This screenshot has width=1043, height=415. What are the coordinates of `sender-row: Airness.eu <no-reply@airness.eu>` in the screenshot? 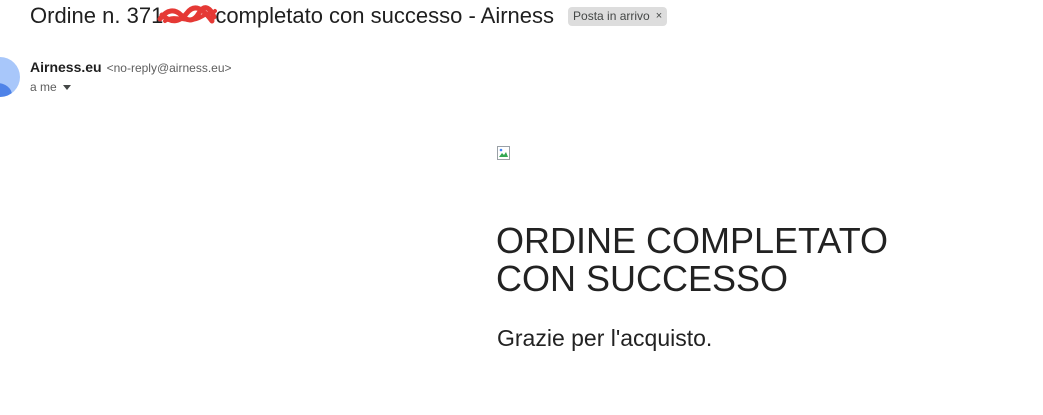 It's located at (131, 67).